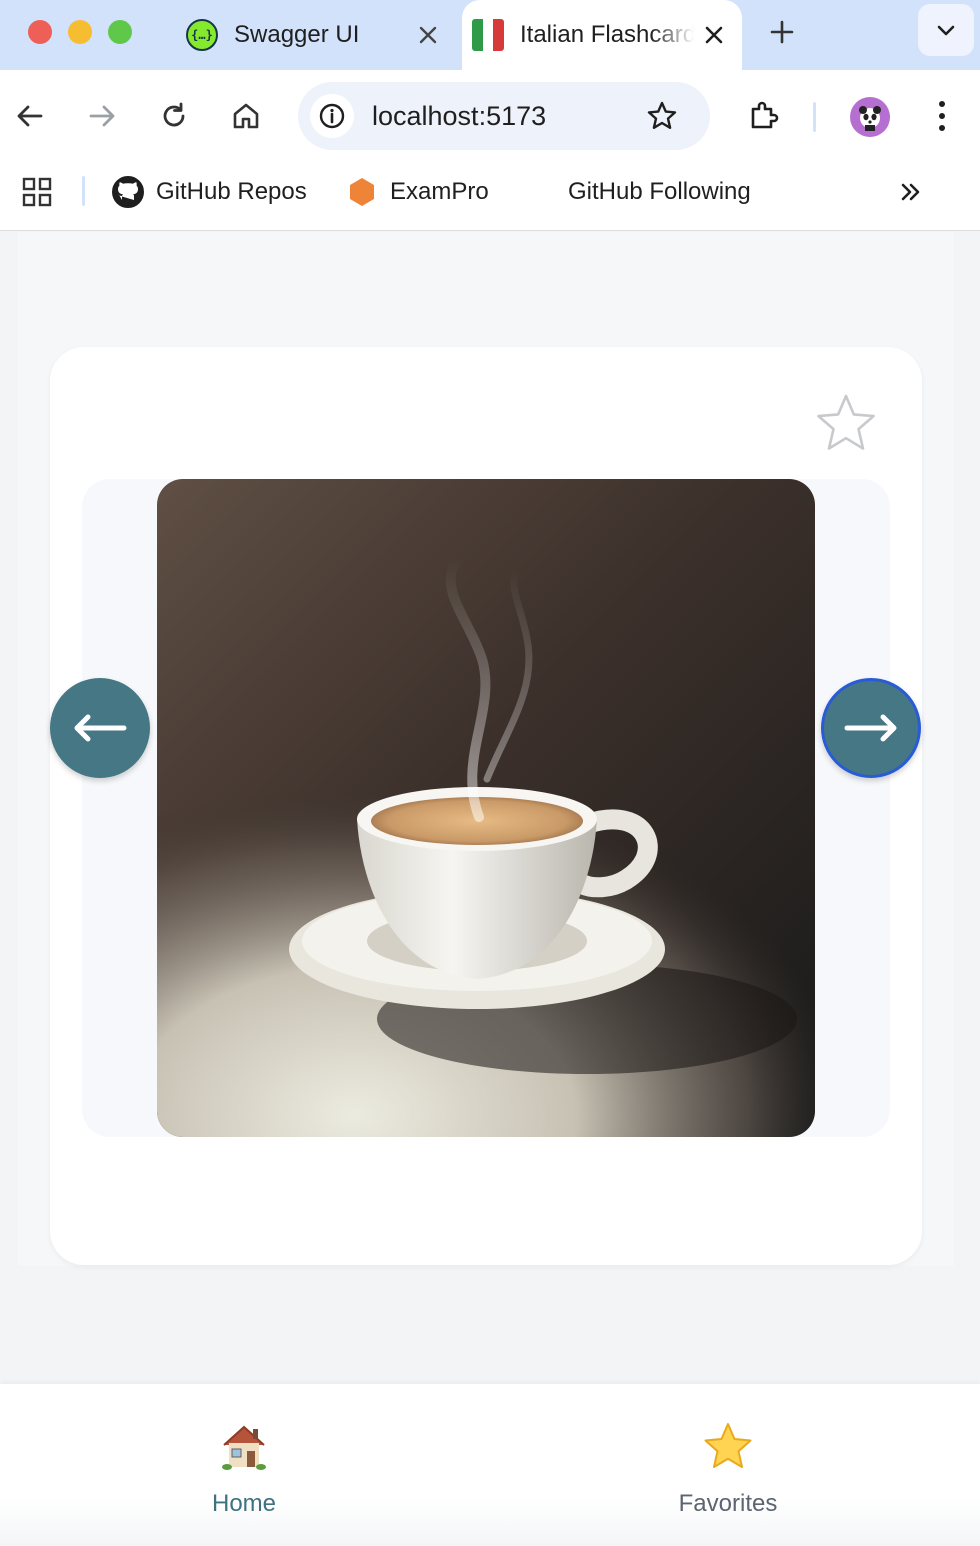  I want to click on bottom-navigation: Home Favorites, so click(490, 1465).